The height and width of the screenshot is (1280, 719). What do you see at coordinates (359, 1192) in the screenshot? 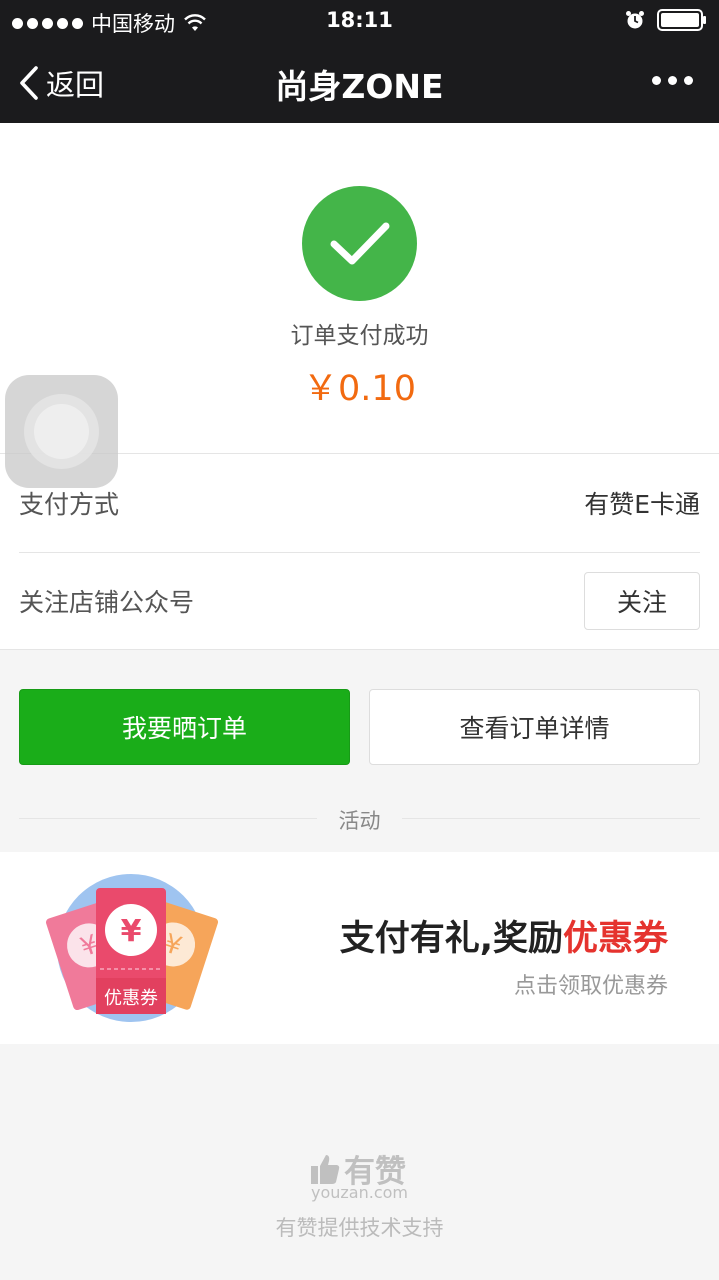
I see `brand-domain: youzan.com` at bounding box center [359, 1192].